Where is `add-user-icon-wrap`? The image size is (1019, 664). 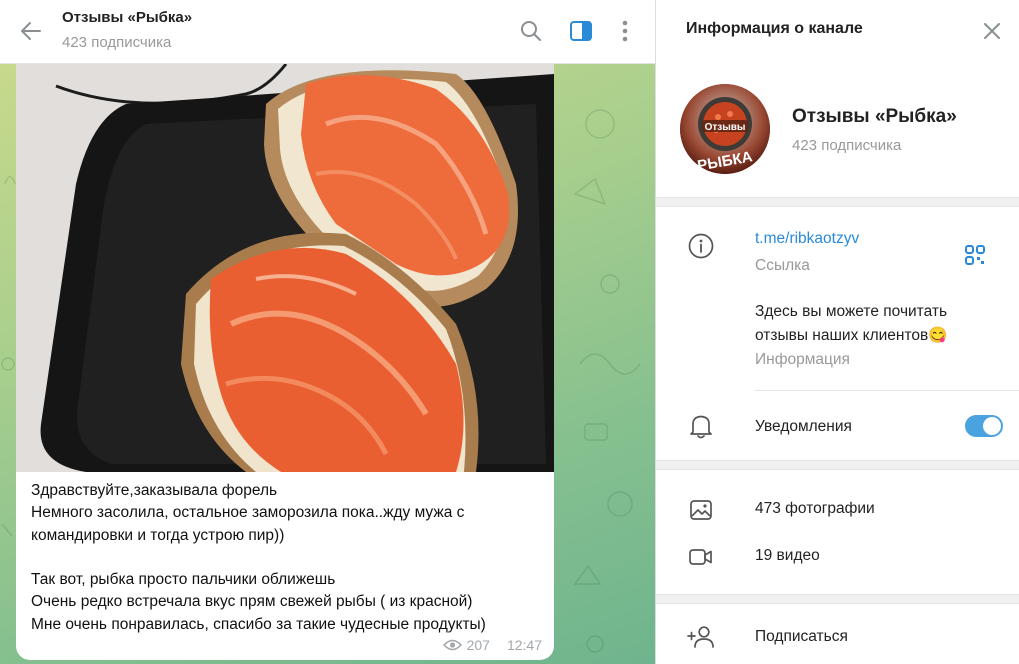
add-user-icon-wrap is located at coordinates (701, 637).